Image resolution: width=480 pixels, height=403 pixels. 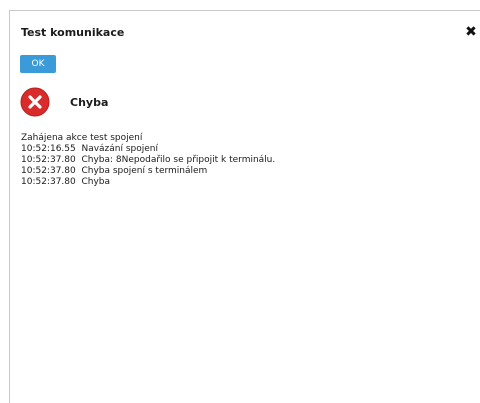 I want to click on log-line: 10:52:37.80 Chyba spojení s terminálem, so click(x=114, y=171).